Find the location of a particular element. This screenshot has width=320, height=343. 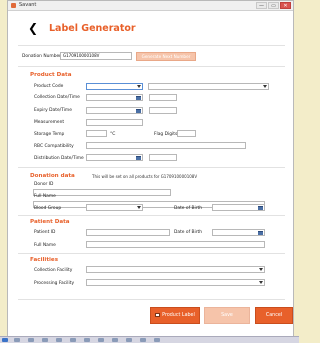

collection-facility-select is located at coordinates (175, 269).